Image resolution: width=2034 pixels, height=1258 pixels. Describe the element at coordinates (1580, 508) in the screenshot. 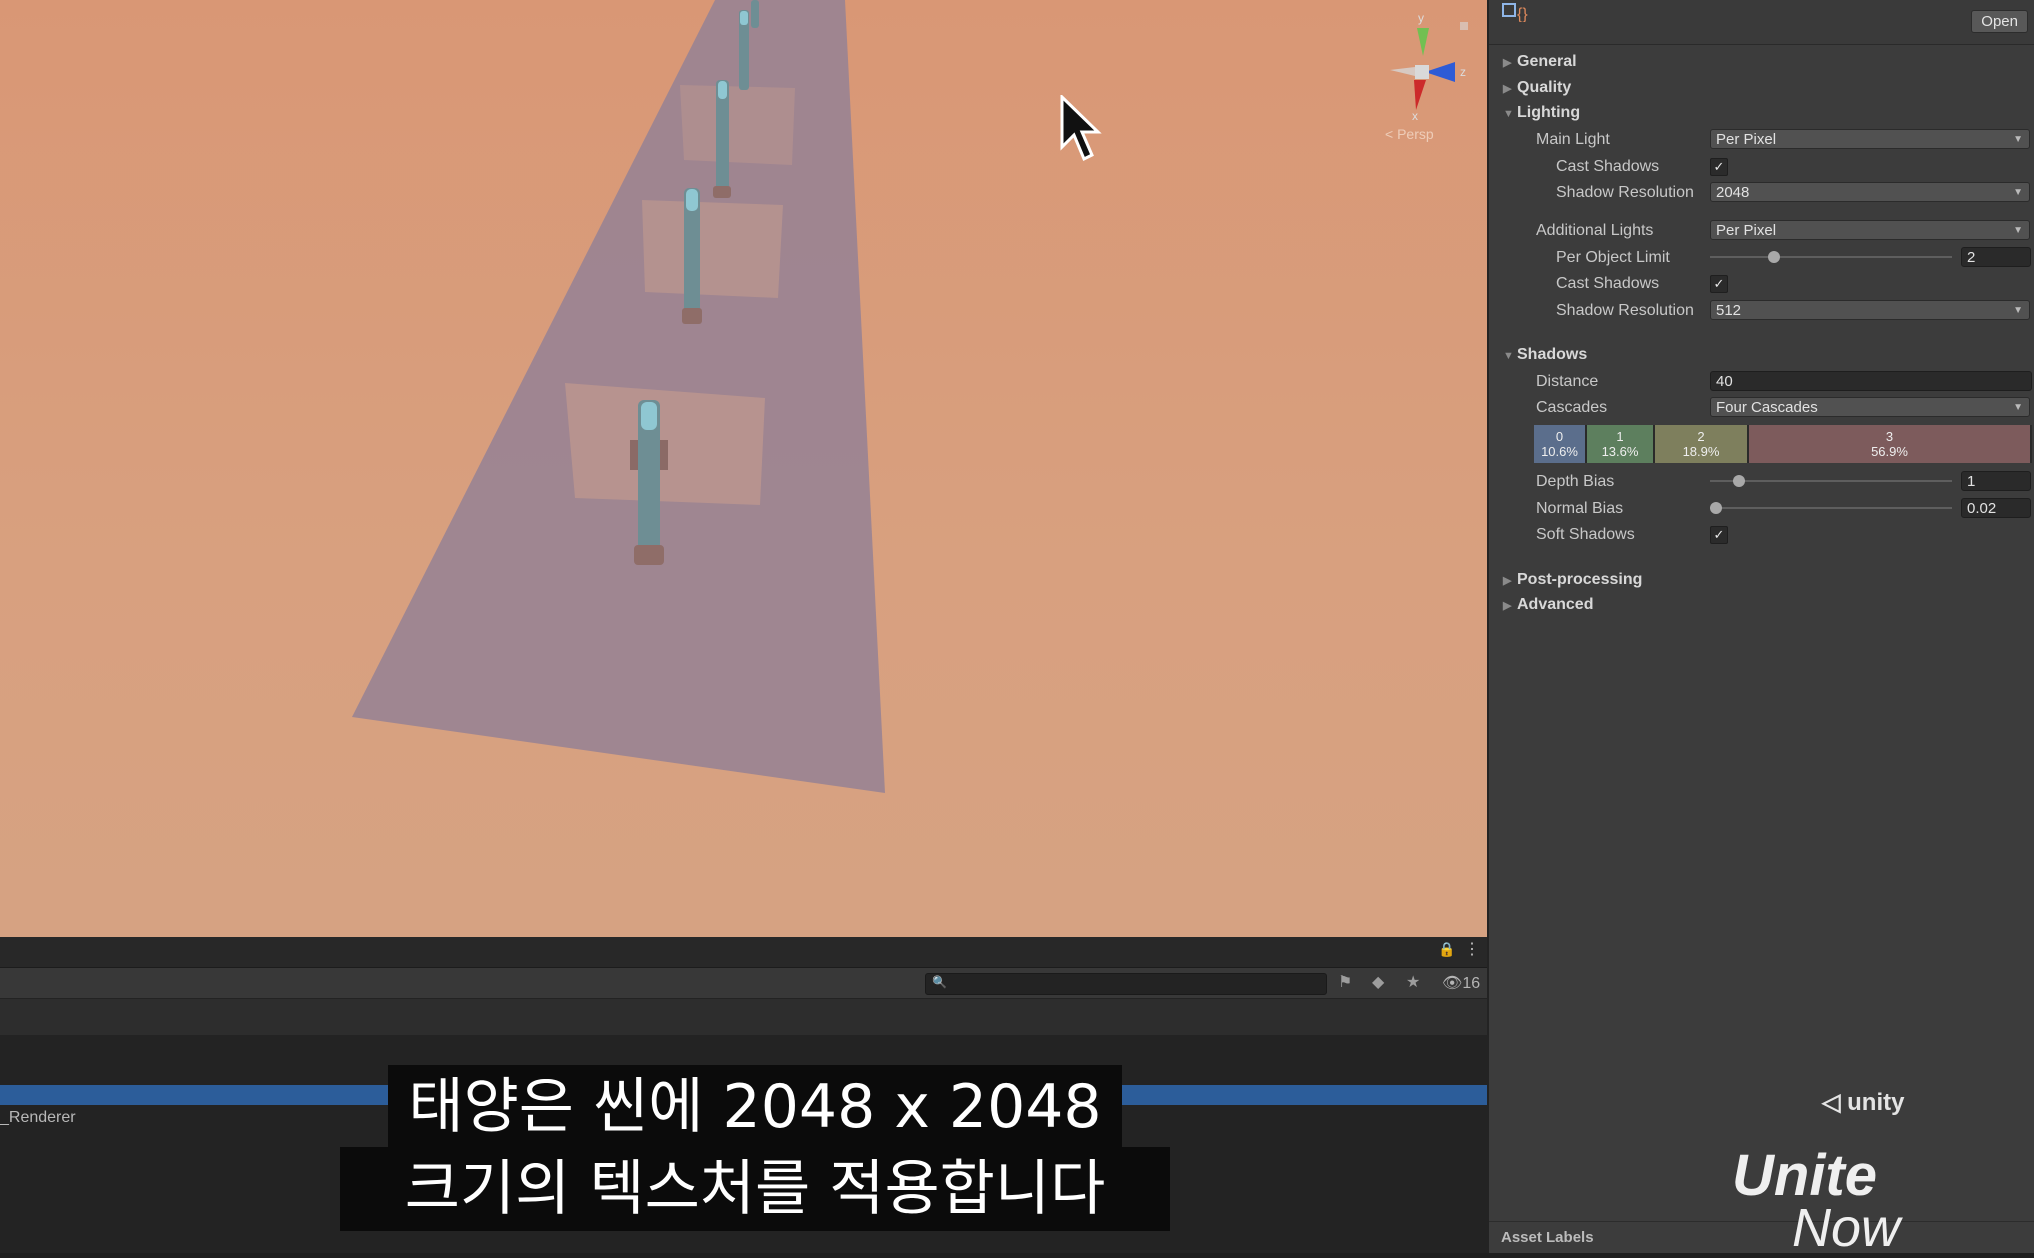

I see `normal-bias-label: Normal Bias` at that location.